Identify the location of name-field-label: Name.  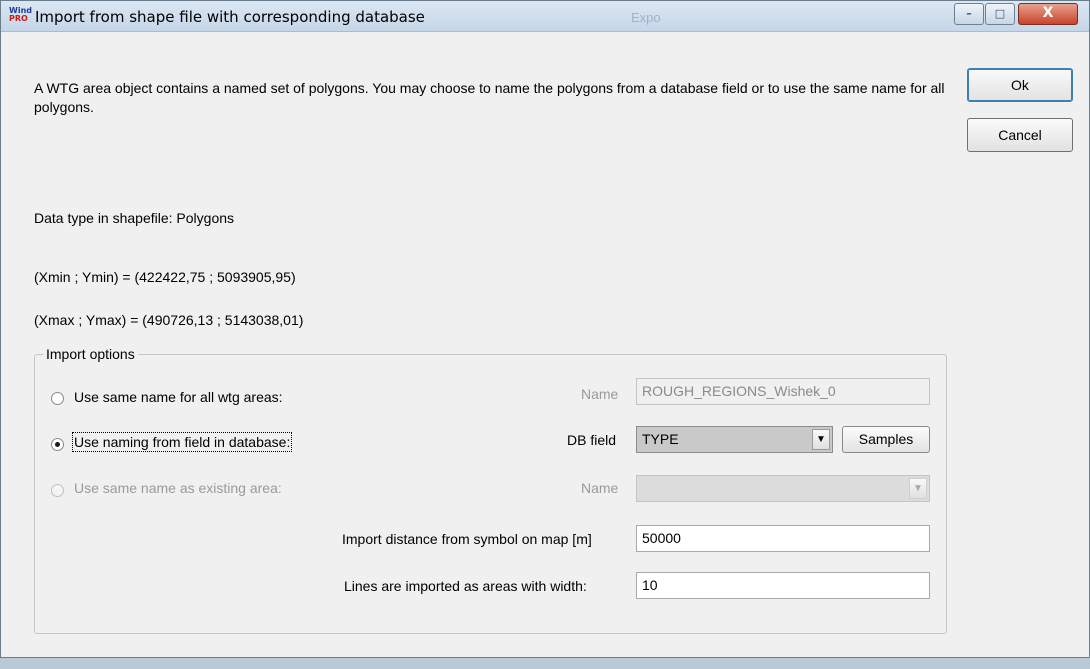
(600, 394).